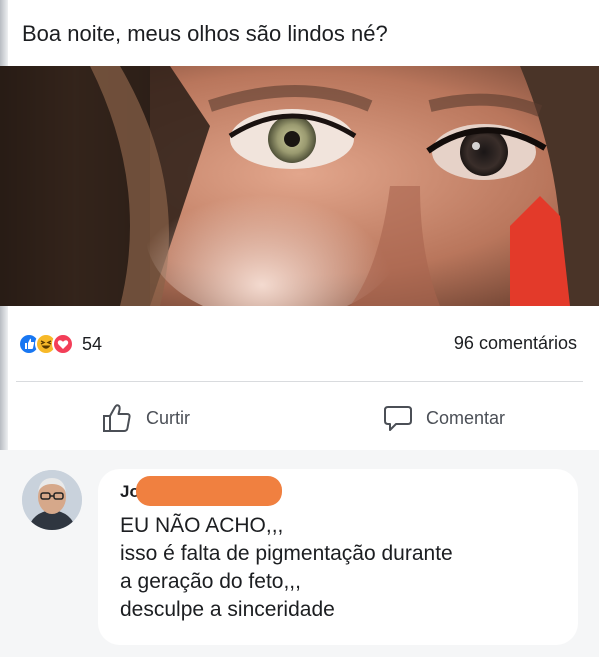 Image resolution: width=599 pixels, height=657 pixels. I want to click on heart-glyph, so click(63, 344).